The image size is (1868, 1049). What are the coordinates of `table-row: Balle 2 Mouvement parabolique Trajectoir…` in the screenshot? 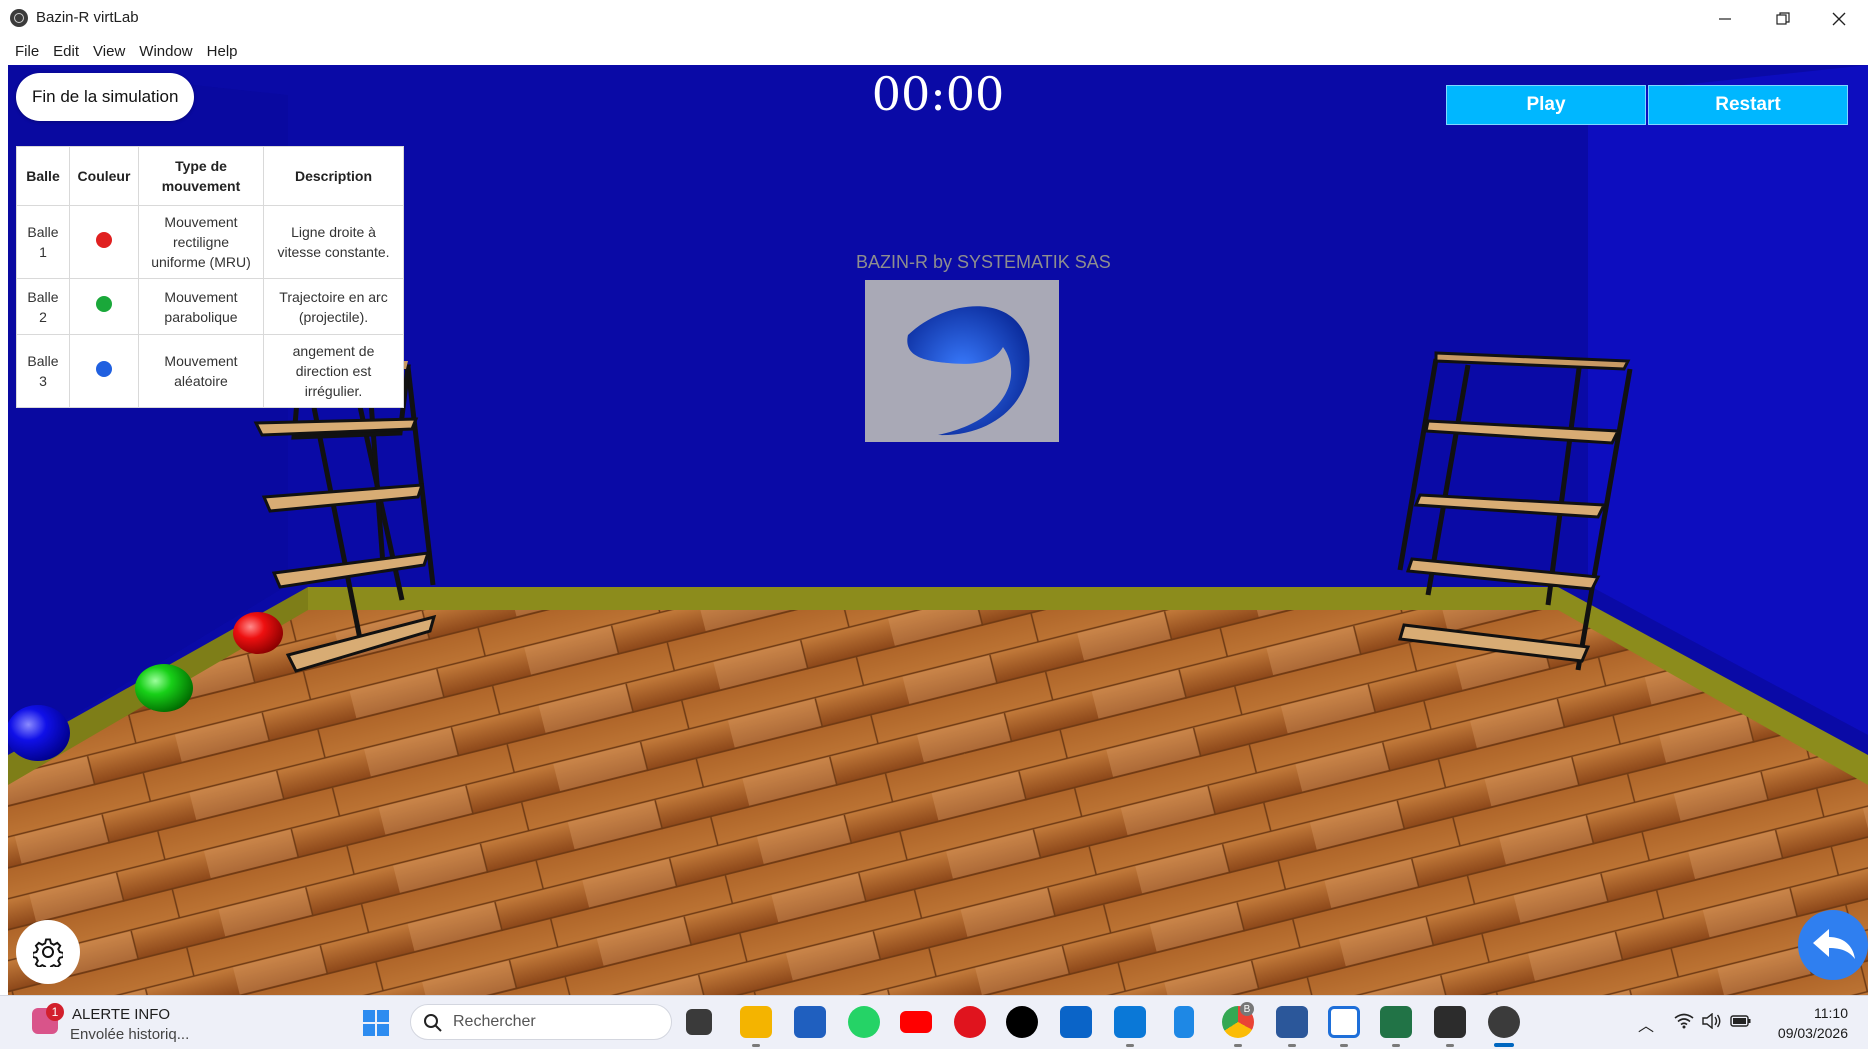 It's located at (210, 306).